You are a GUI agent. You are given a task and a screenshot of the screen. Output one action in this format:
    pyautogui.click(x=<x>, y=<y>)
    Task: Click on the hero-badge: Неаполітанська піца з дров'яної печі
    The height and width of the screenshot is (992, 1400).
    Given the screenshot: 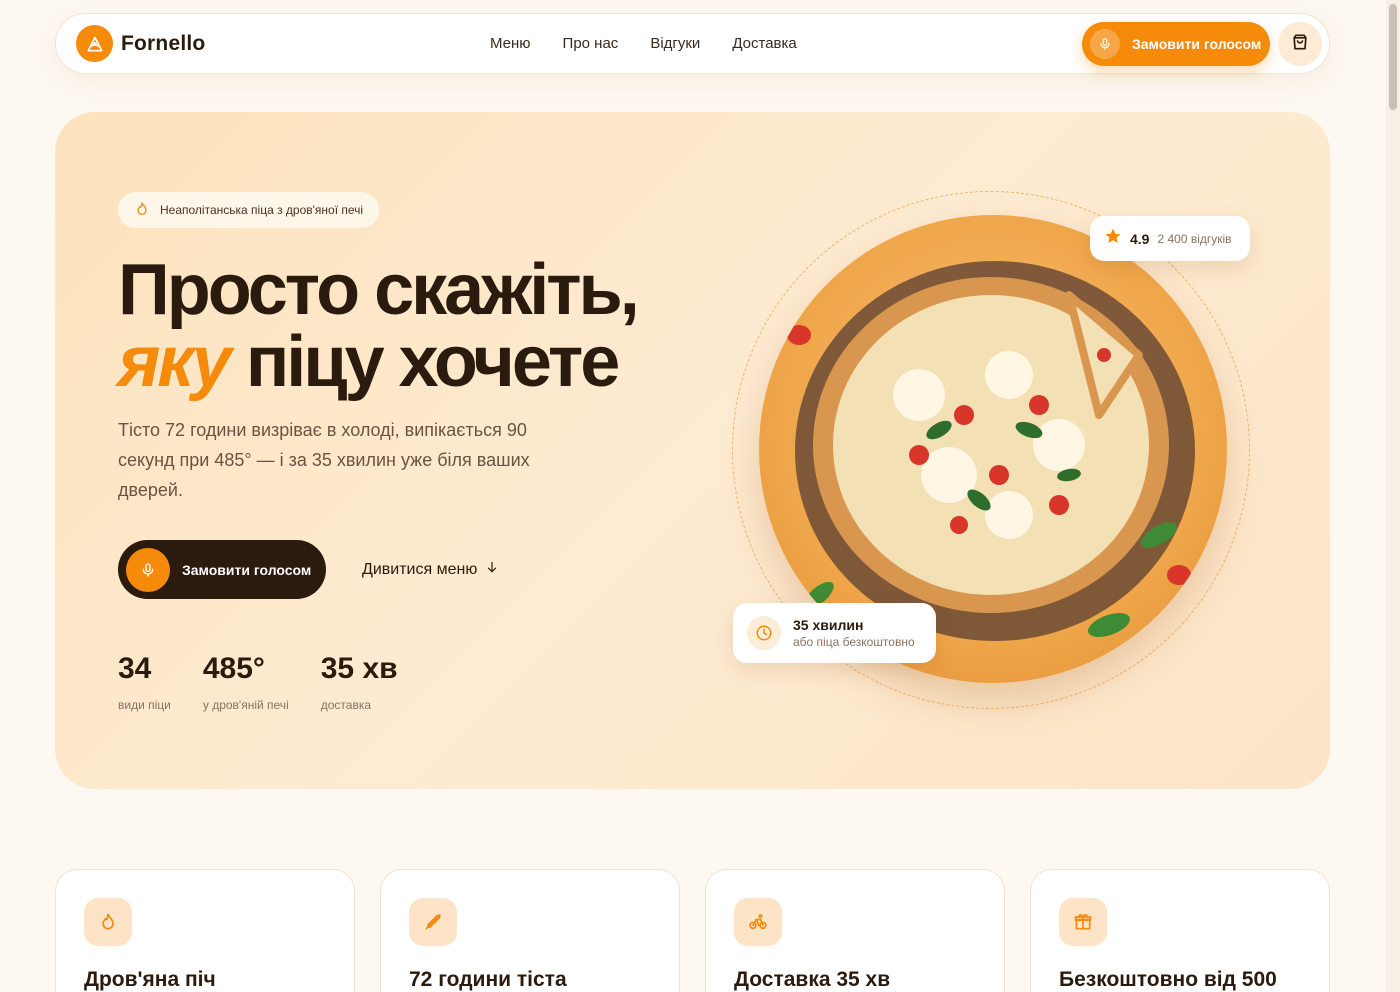 What is the action you would take?
    pyautogui.click(x=249, y=210)
    